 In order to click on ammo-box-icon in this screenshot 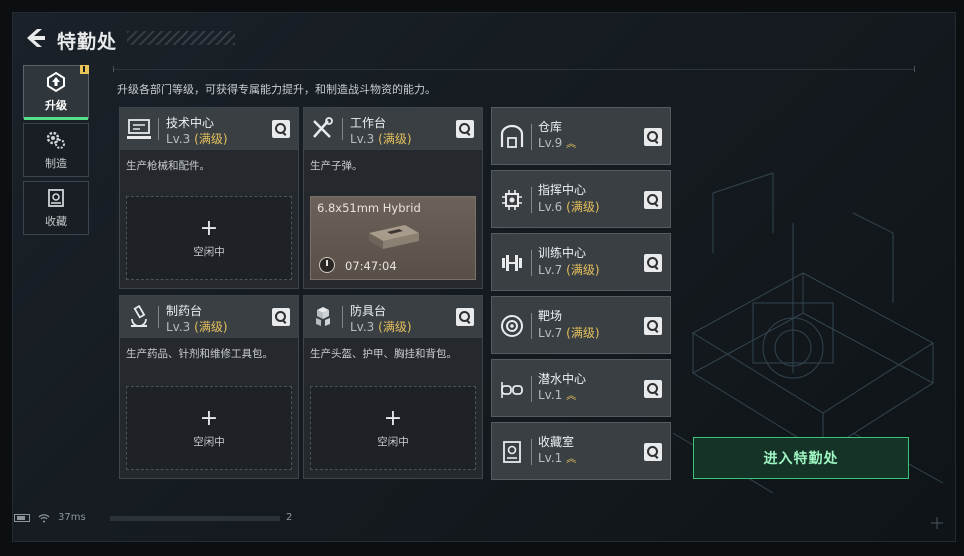, I will do `click(394, 237)`.